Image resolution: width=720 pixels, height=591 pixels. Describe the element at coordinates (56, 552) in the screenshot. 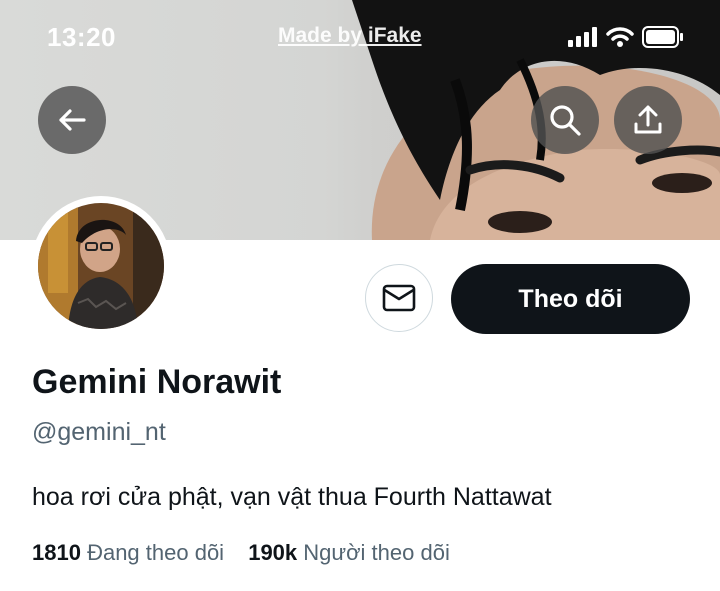

I see `following-count: 1810` at that location.